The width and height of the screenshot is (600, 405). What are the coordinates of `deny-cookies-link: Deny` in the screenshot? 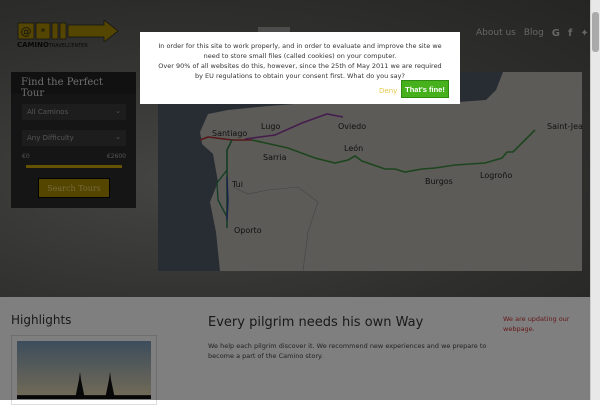 It's located at (388, 91).